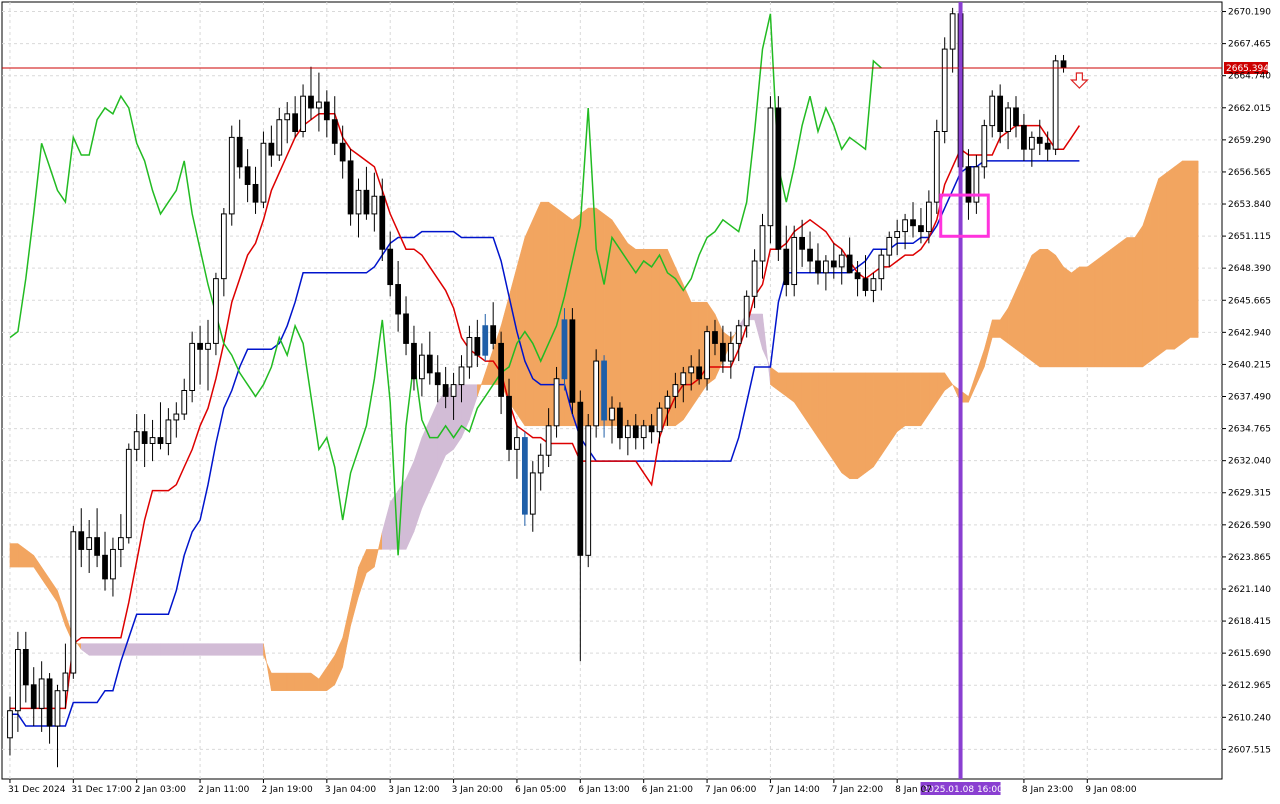  What do you see at coordinates (1249, 494) in the screenshot?
I see `price-tick-label: 2629.315` at bounding box center [1249, 494].